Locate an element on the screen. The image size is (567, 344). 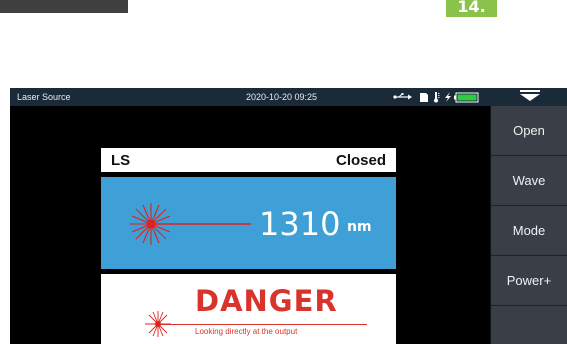
mode-button: Mode is located at coordinates (529, 231).